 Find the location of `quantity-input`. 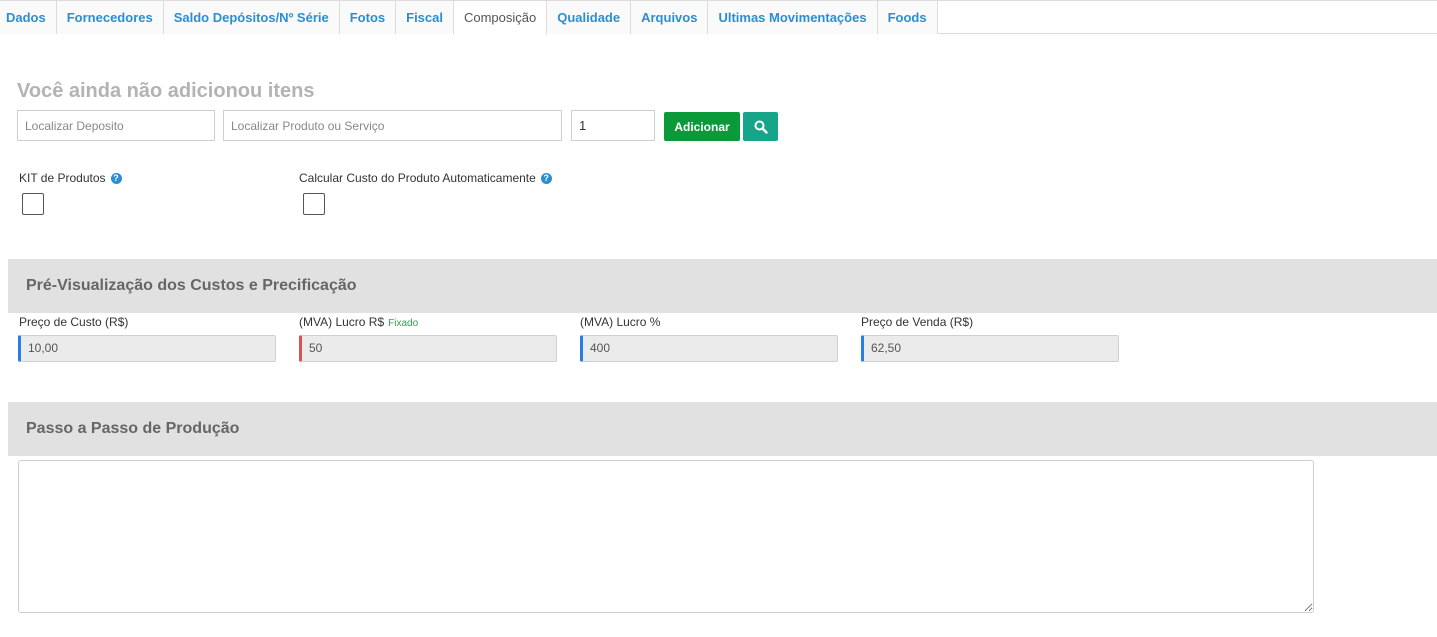

quantity-input is located at coordinates (613, 125).